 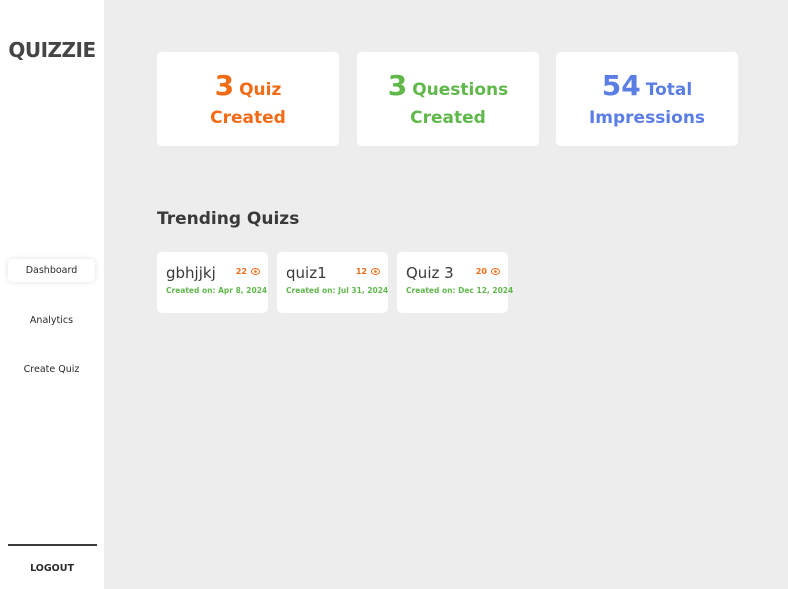 What do you see at coordinates (481, 271) in the screenshot?
I see `quiz-views-count: 20` at bounding box center [481, 271].